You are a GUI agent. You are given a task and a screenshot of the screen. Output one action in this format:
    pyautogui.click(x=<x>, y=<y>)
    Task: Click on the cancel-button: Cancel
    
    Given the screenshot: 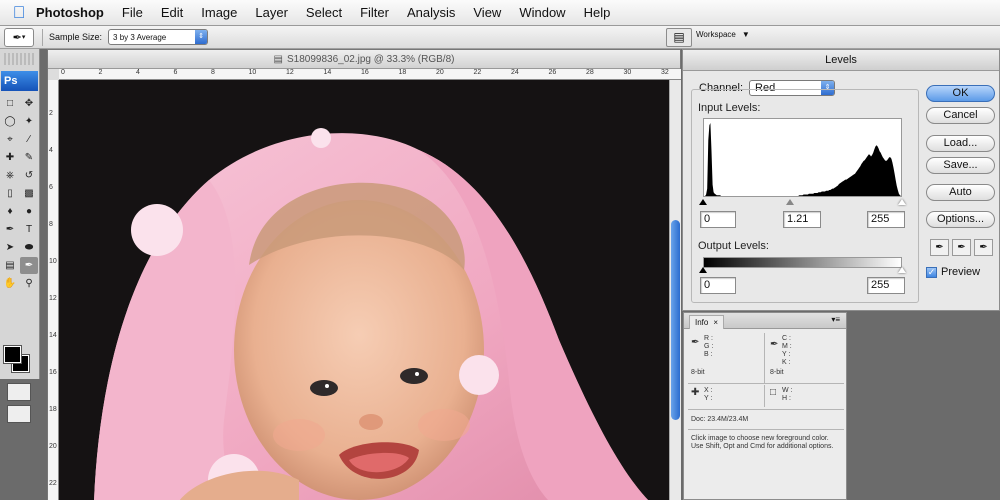 What is the action you would take?
    pyautogui.click(x=960, y=115)
    